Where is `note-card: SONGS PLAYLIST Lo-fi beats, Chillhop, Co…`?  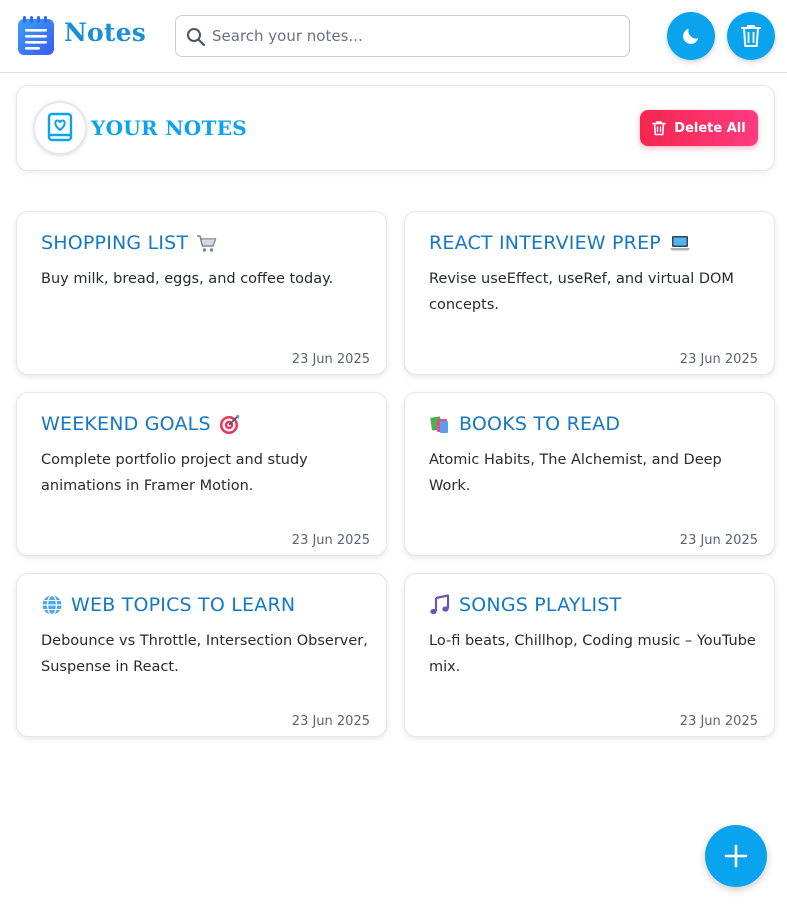
note-card: SONGS PLAYLIST Lo-fi beats, Chillhop, Co… is located at coordinates (589, 655).